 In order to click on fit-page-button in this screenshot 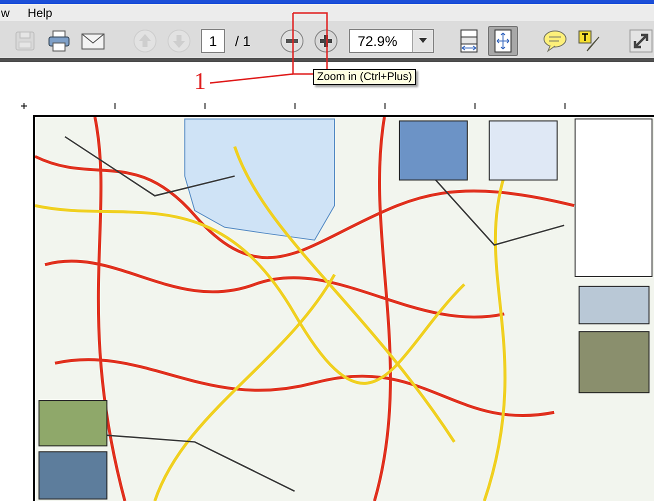, I will do `click(503, 41)`.